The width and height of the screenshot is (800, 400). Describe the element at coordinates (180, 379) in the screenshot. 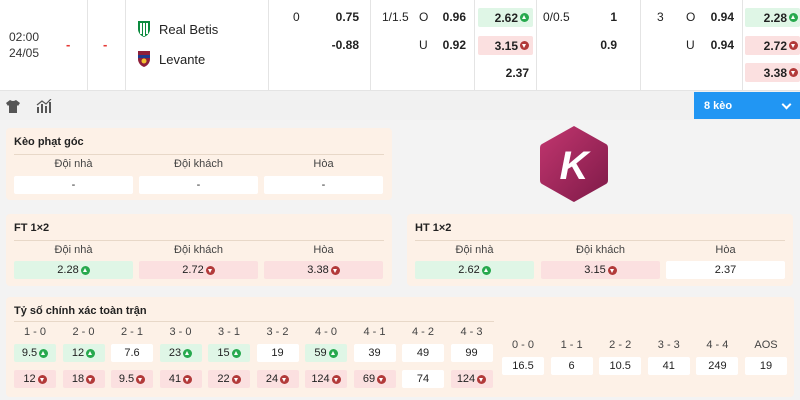

I see `score-away-odds: 41` at that location.